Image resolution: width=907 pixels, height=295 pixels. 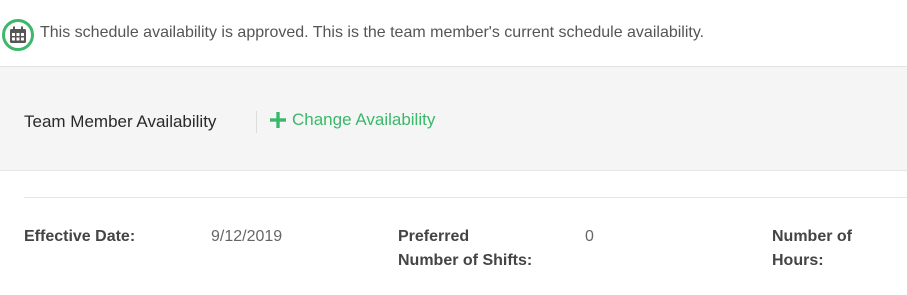 I want to click on effective-date-label: Effective Date:, so click(x=80, y=236).